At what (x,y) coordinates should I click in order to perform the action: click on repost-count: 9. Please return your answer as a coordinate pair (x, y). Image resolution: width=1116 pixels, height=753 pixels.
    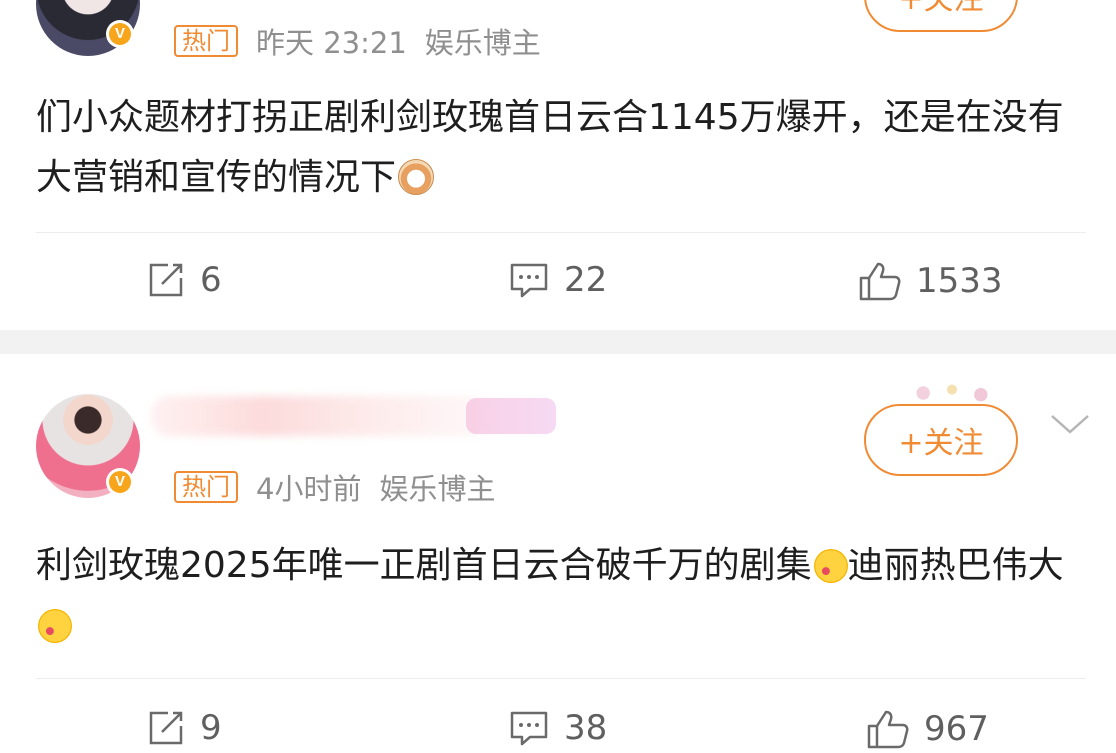
    Looking at the image, I should click on (211, 728).